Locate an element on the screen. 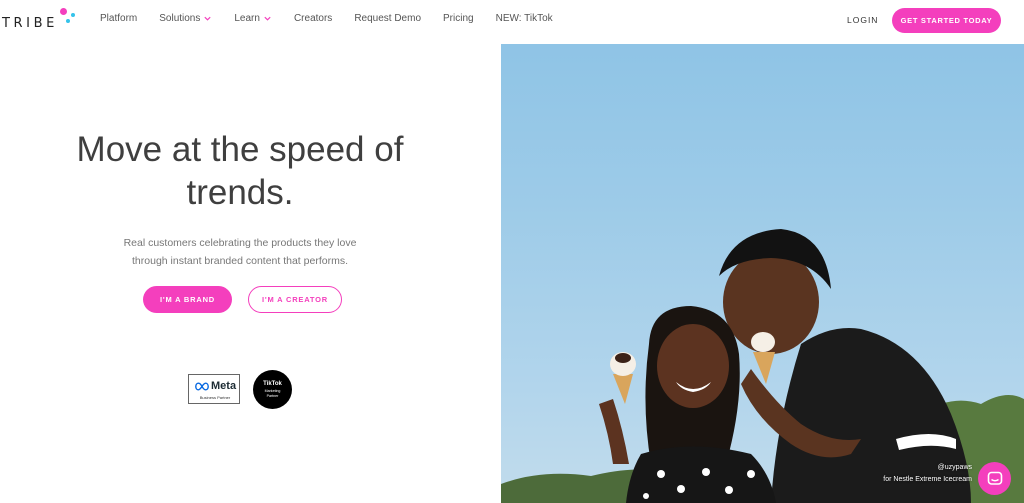 This screenshot has width=1024, height=503. nav-item-learn: Learn is located at coordinates (253, 18).